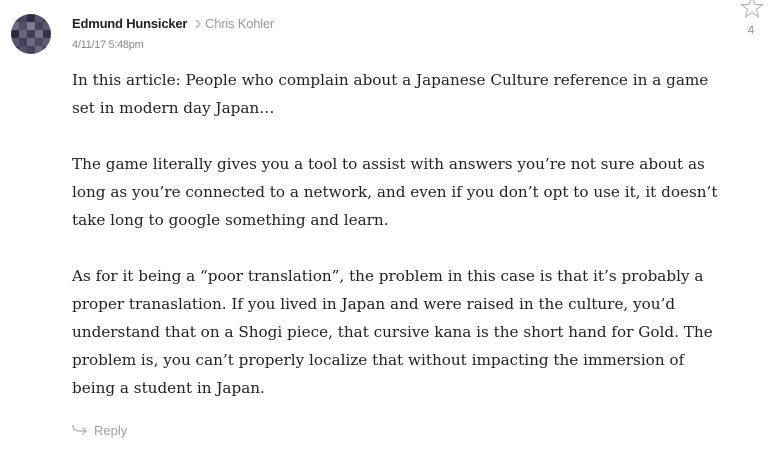  Describe the element at coordinates (79, 429) in the screenshot. I see `reply-arrow-icon` at that location.